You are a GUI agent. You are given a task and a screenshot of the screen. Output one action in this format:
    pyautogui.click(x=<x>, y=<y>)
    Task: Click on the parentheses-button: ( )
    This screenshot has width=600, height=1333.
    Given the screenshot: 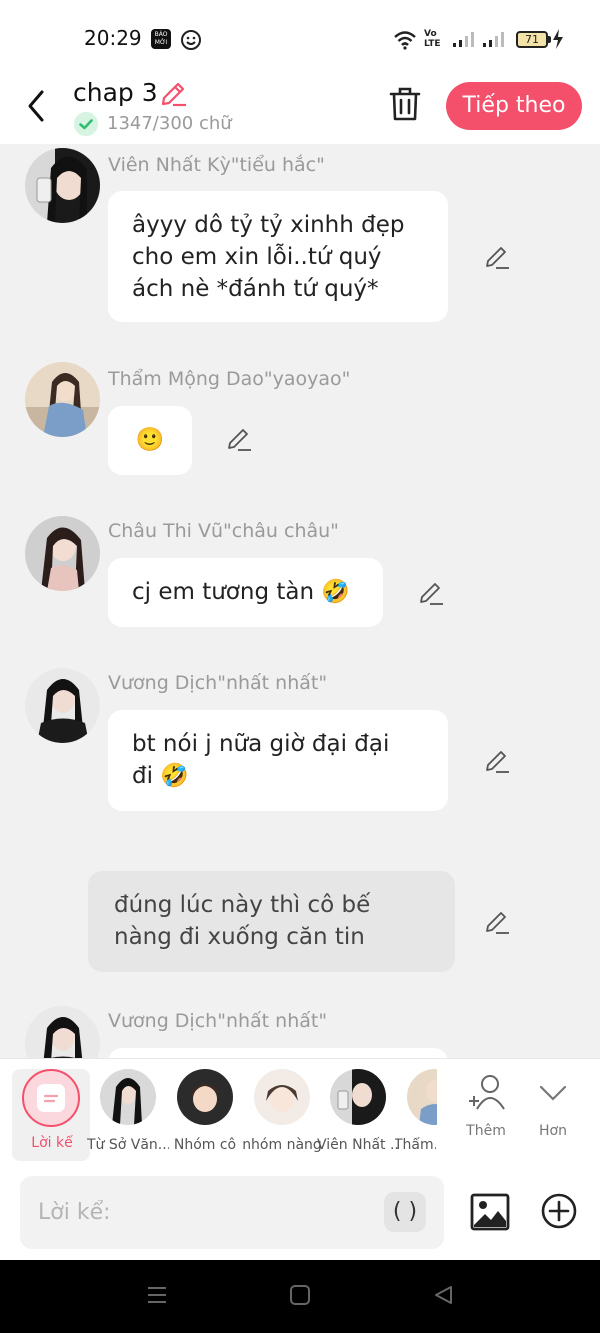 What is the action you would take?
    pyautogui.click(x=405, y=1212)
    